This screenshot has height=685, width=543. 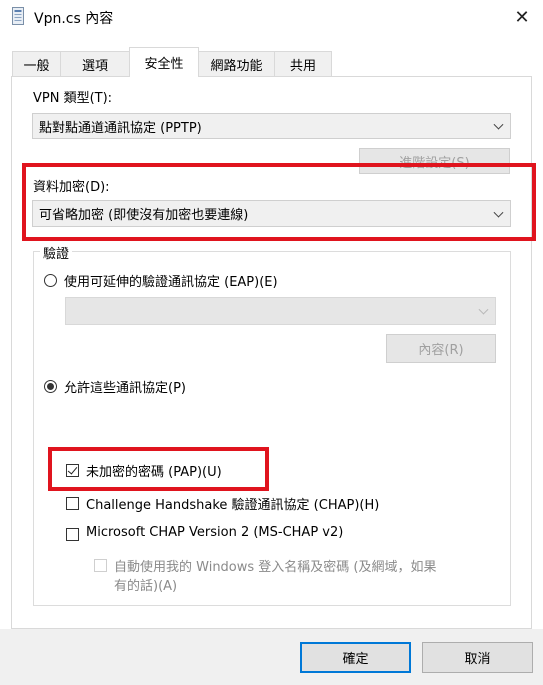 I want to click on tab-label: 一般, so click(x=36, y=66).